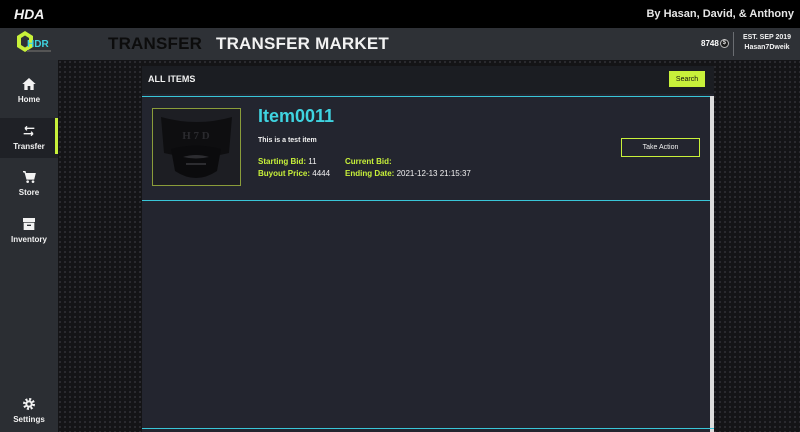  Describe the element at coordinates (287, 140) in the screenshot. I see `item-description: This is a test item` at that location.